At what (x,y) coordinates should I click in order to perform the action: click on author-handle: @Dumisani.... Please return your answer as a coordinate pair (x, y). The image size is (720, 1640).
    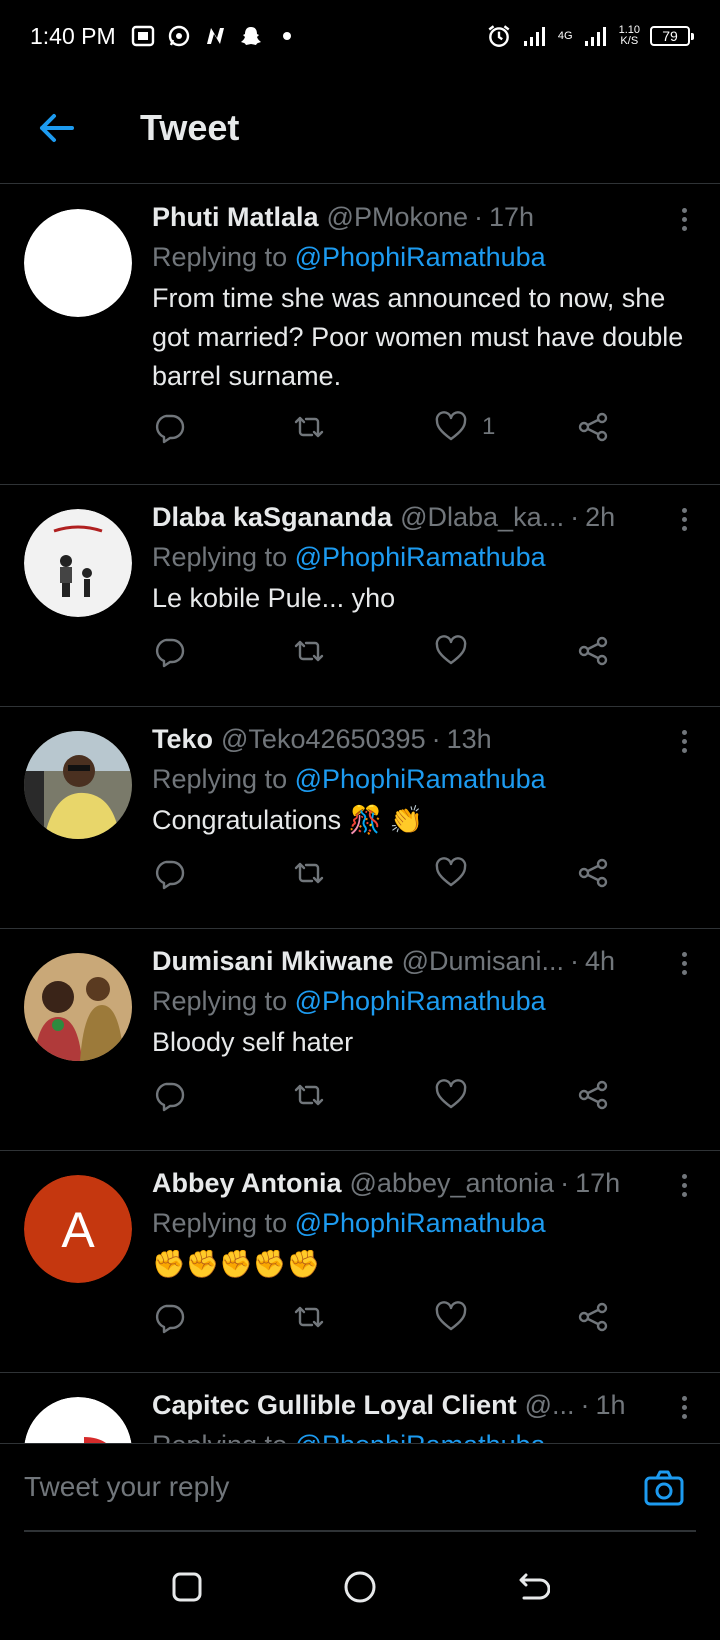
    Looking at the image, I should click on (483, 961).